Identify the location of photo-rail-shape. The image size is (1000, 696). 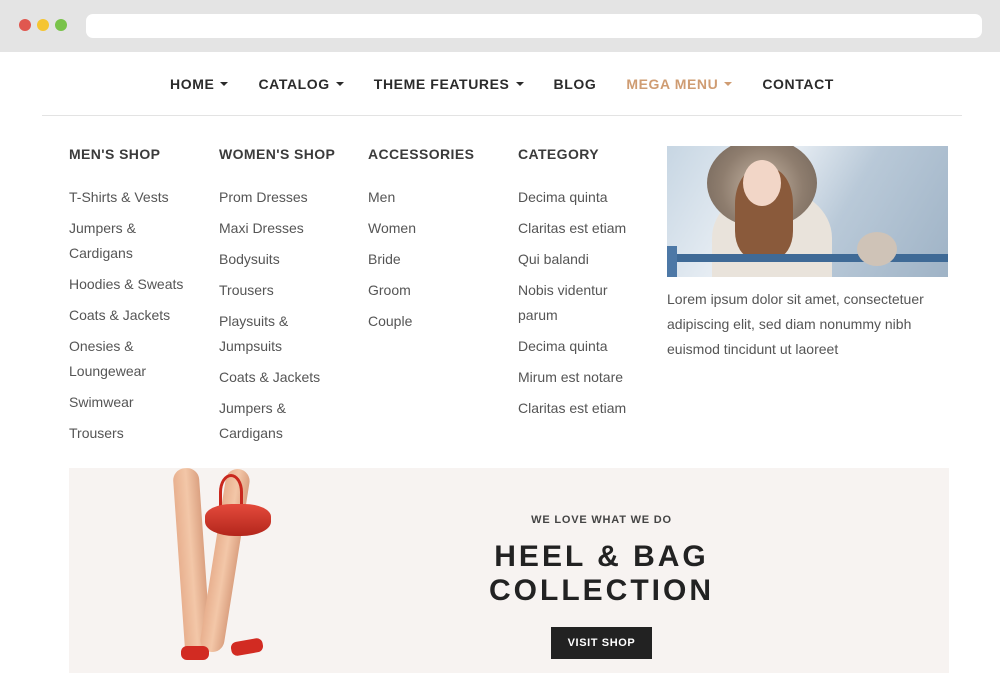
(807, 258).